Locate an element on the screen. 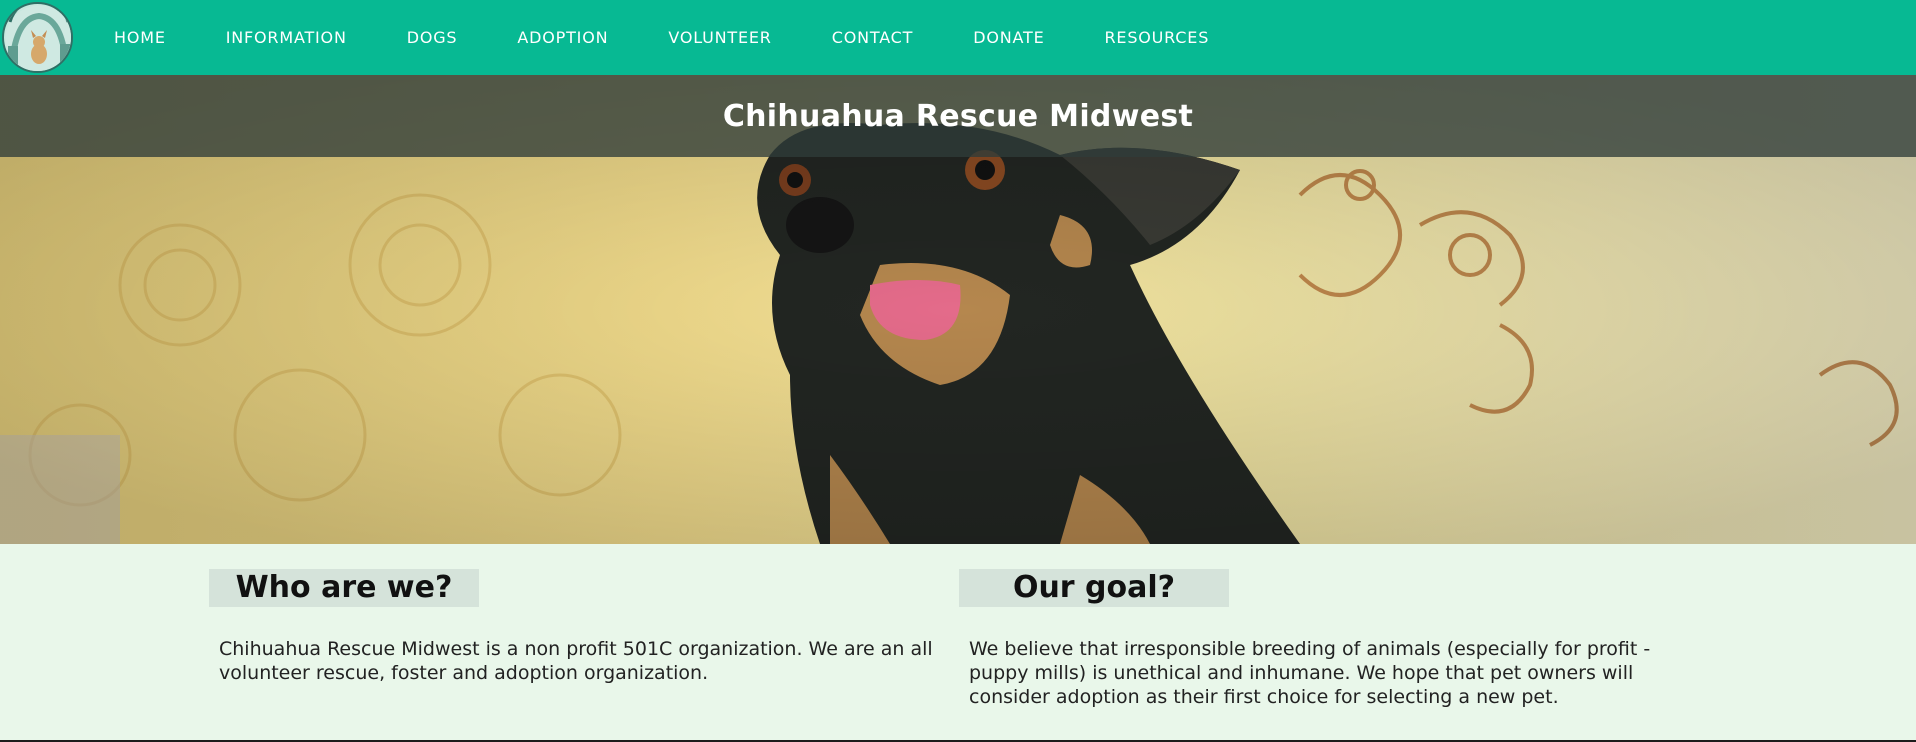  nav-adoption: ADOPTION is located at coordinates (562, 37).